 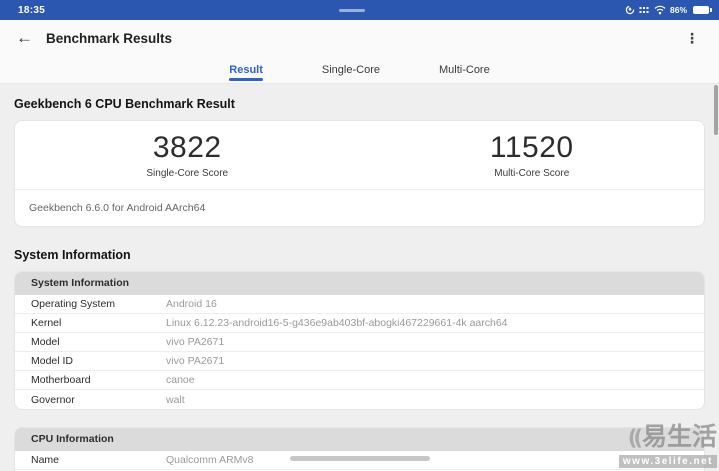 I want to click on multi-core-score-value: 11520, so click(x=531, y=147).